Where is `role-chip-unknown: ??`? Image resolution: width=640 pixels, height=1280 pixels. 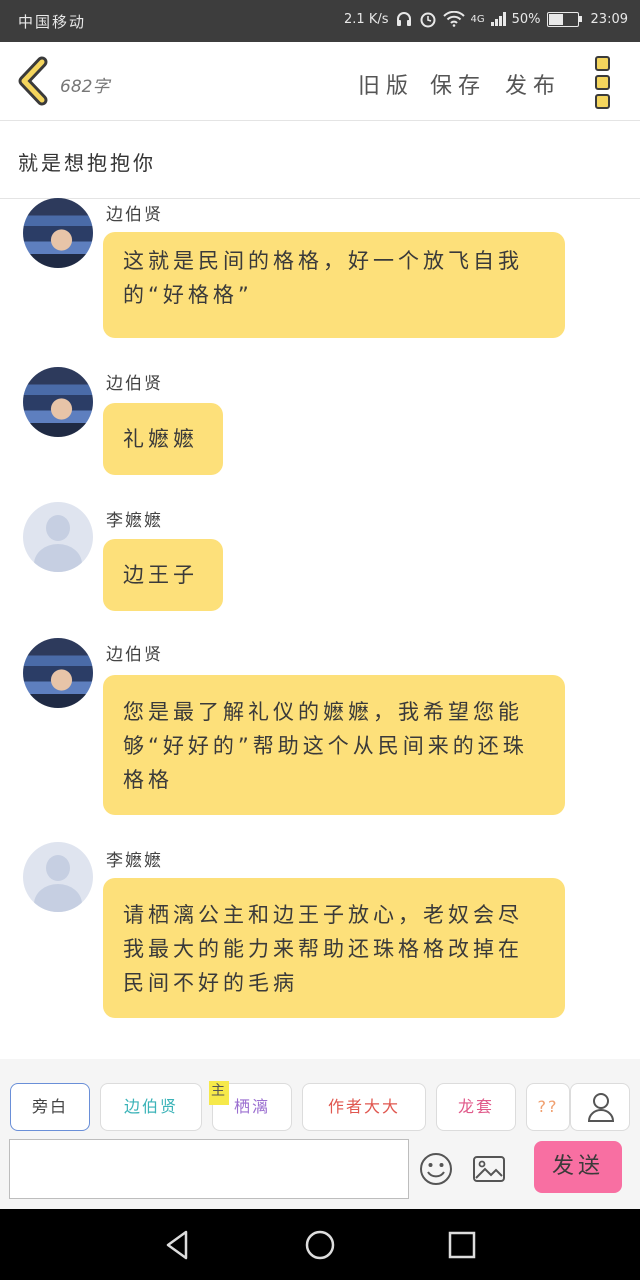 role-chip-unknown: ?? is located at coordinates (548, 1107).